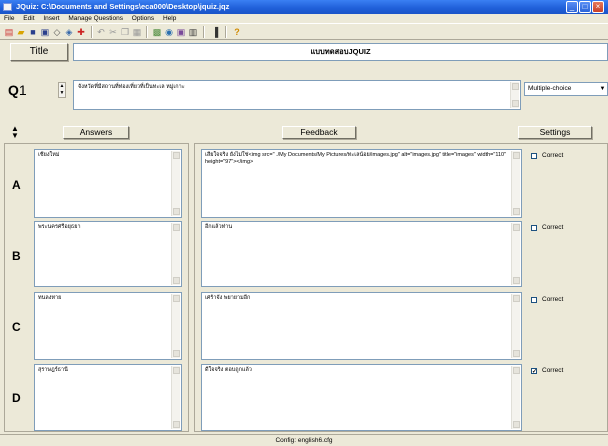 The height and width of the screenshot is (446, 608). I want to click on answer-scrollbar-c, so click(175, 326).